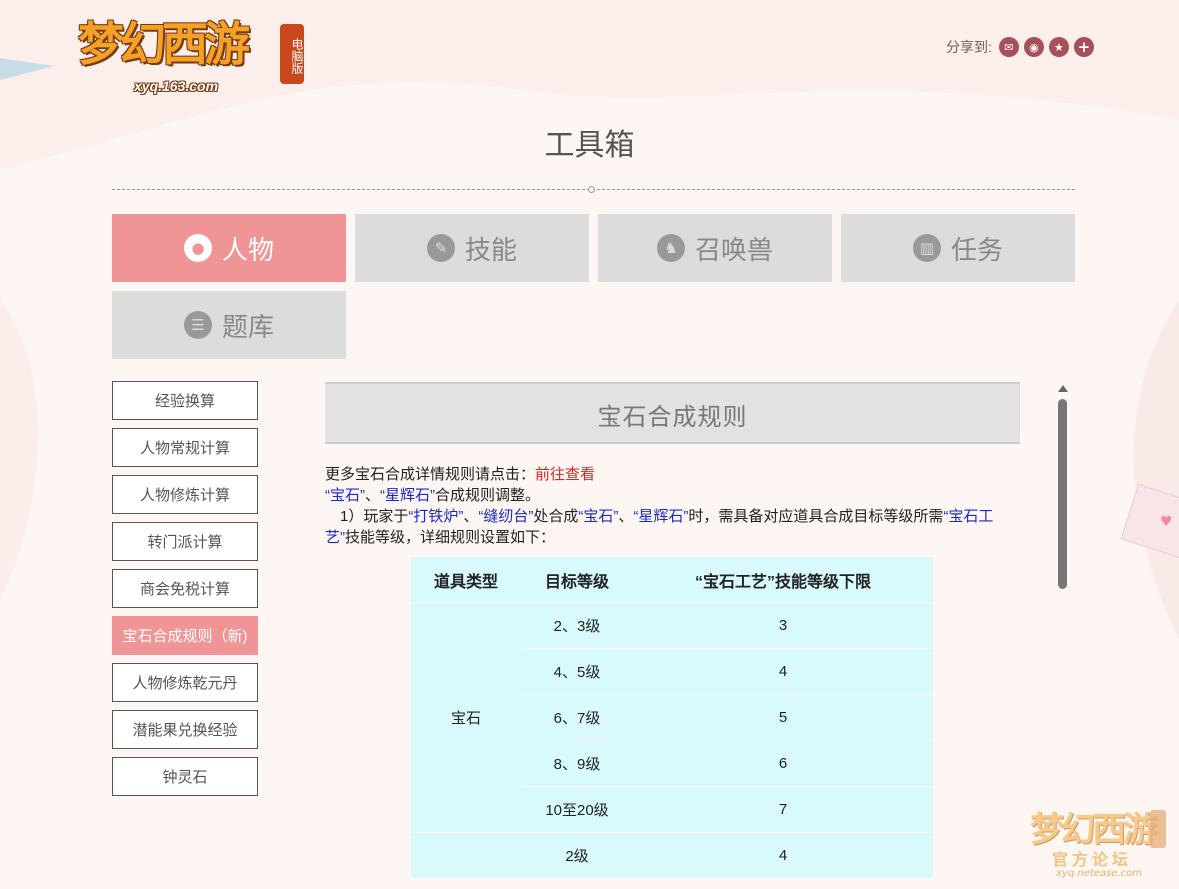 Image resolution: width=1179 pixels, height=889 pixels. What do you see at coordinates (675, 474) in the screenshot?
I see `more-rules-line: 更多宝石合成详情规则请点击：前往查看` at bounding box center [675, 474].